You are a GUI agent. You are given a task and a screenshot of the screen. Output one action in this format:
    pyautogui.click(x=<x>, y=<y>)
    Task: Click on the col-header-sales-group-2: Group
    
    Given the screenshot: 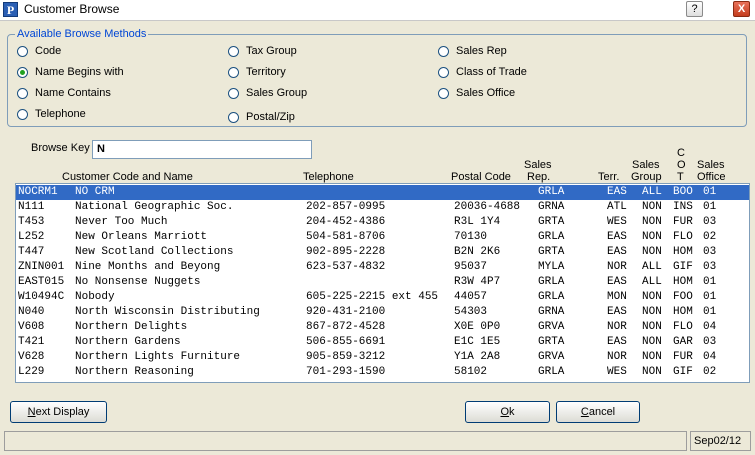 What is the action you would take?
    pyautogui.click(x=646, y=177)
    